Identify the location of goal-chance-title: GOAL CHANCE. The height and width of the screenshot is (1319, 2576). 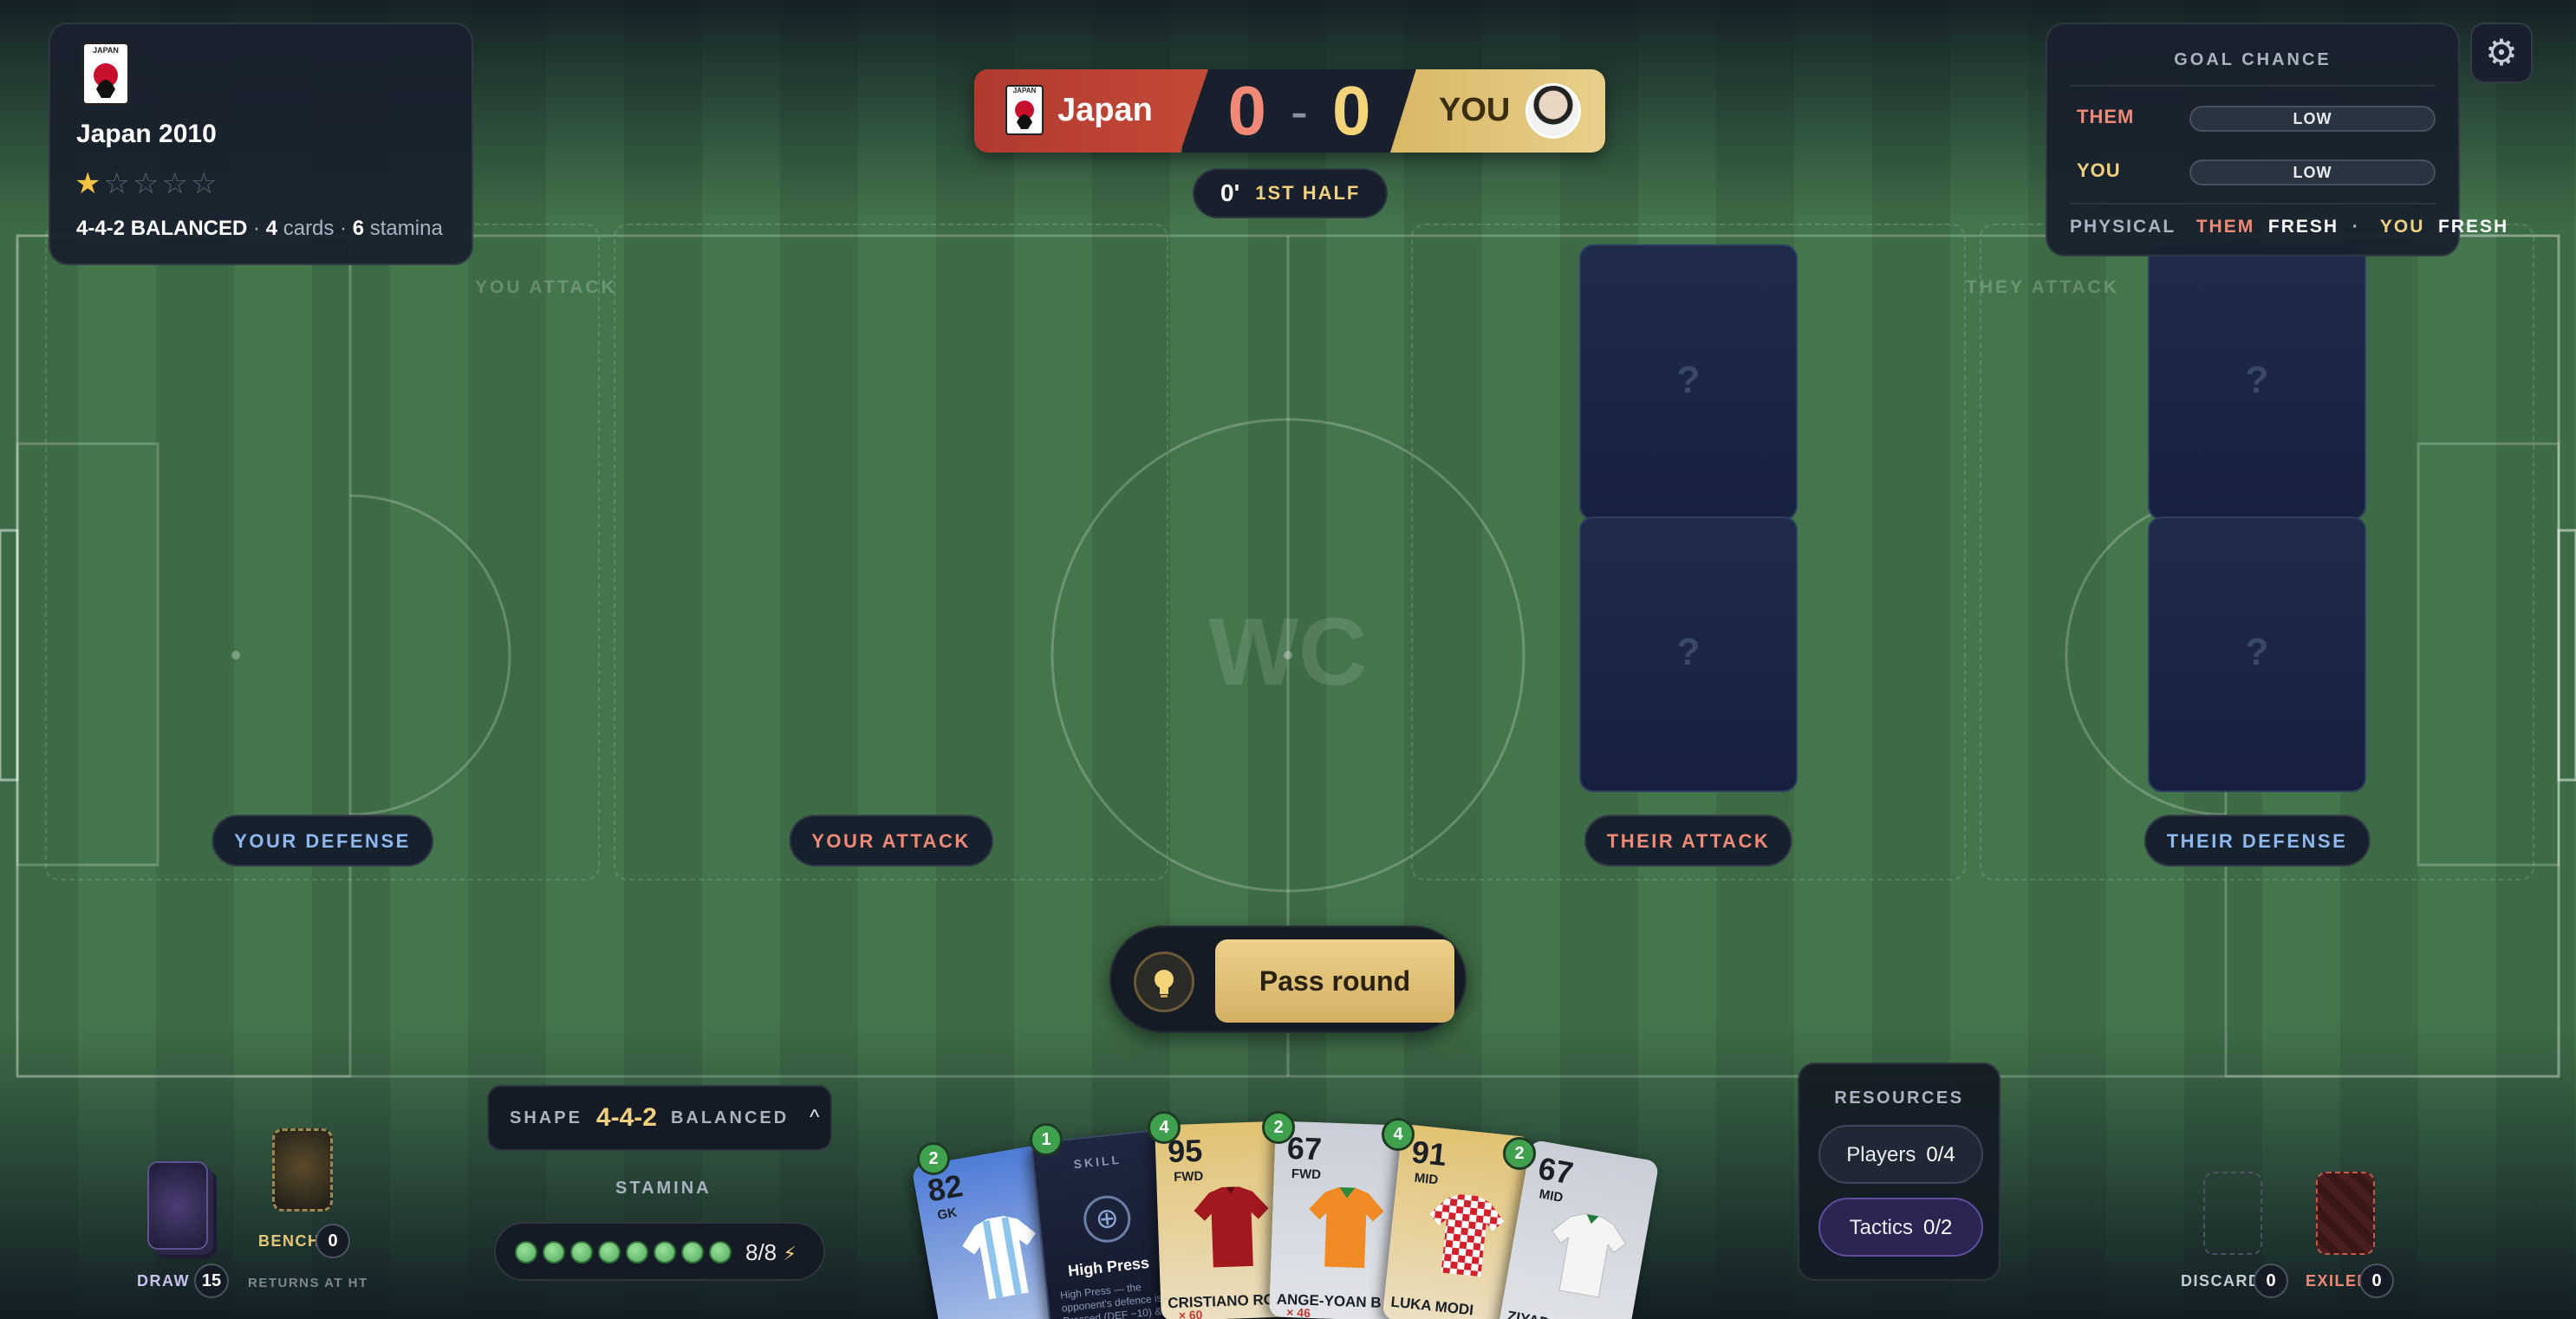
(2253, 59).